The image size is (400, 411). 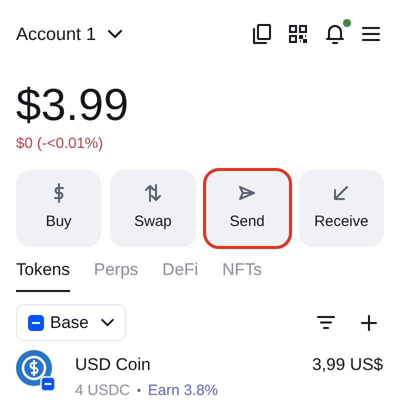 What do you see at coordinates (60, 144) in the screenshot?
I see `balance-change: $0 (-<0.01%)` at bounding box center [60, 144].